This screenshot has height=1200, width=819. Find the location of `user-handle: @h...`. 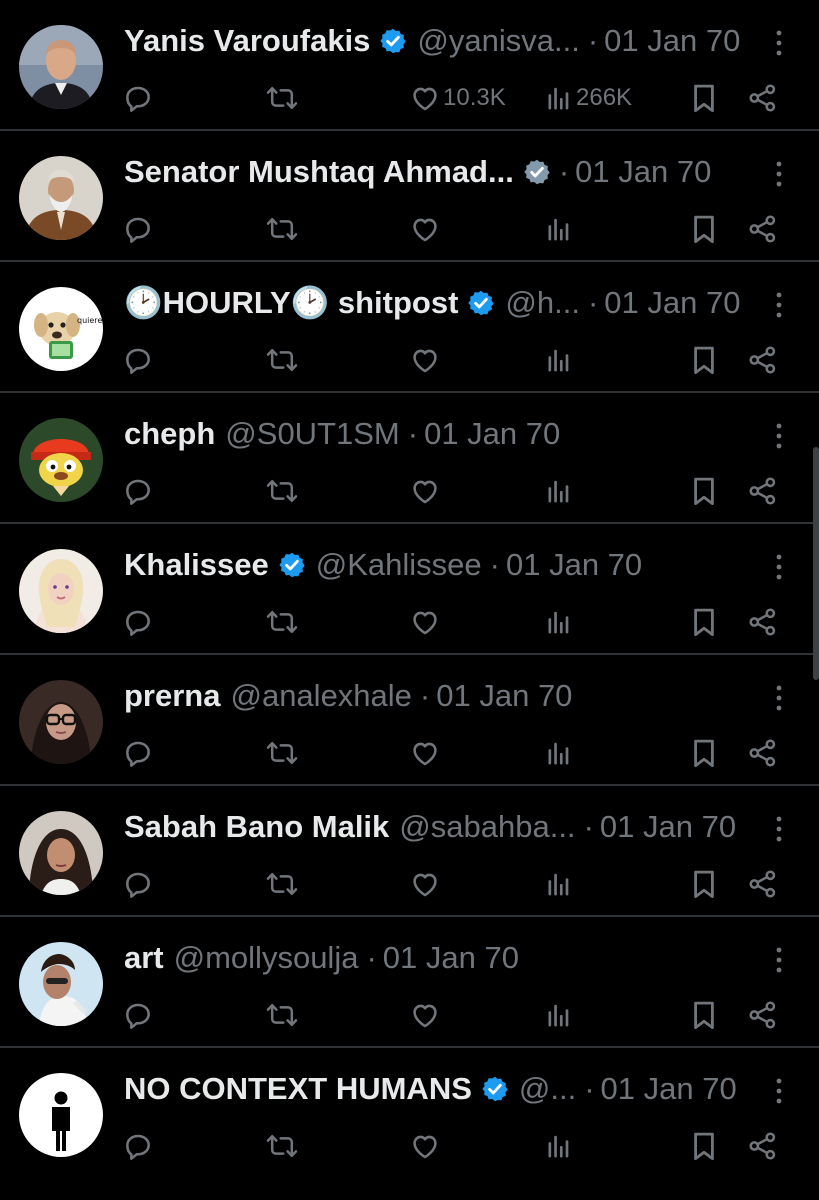

user-handle: @h... is located at coordinates (542, 303).